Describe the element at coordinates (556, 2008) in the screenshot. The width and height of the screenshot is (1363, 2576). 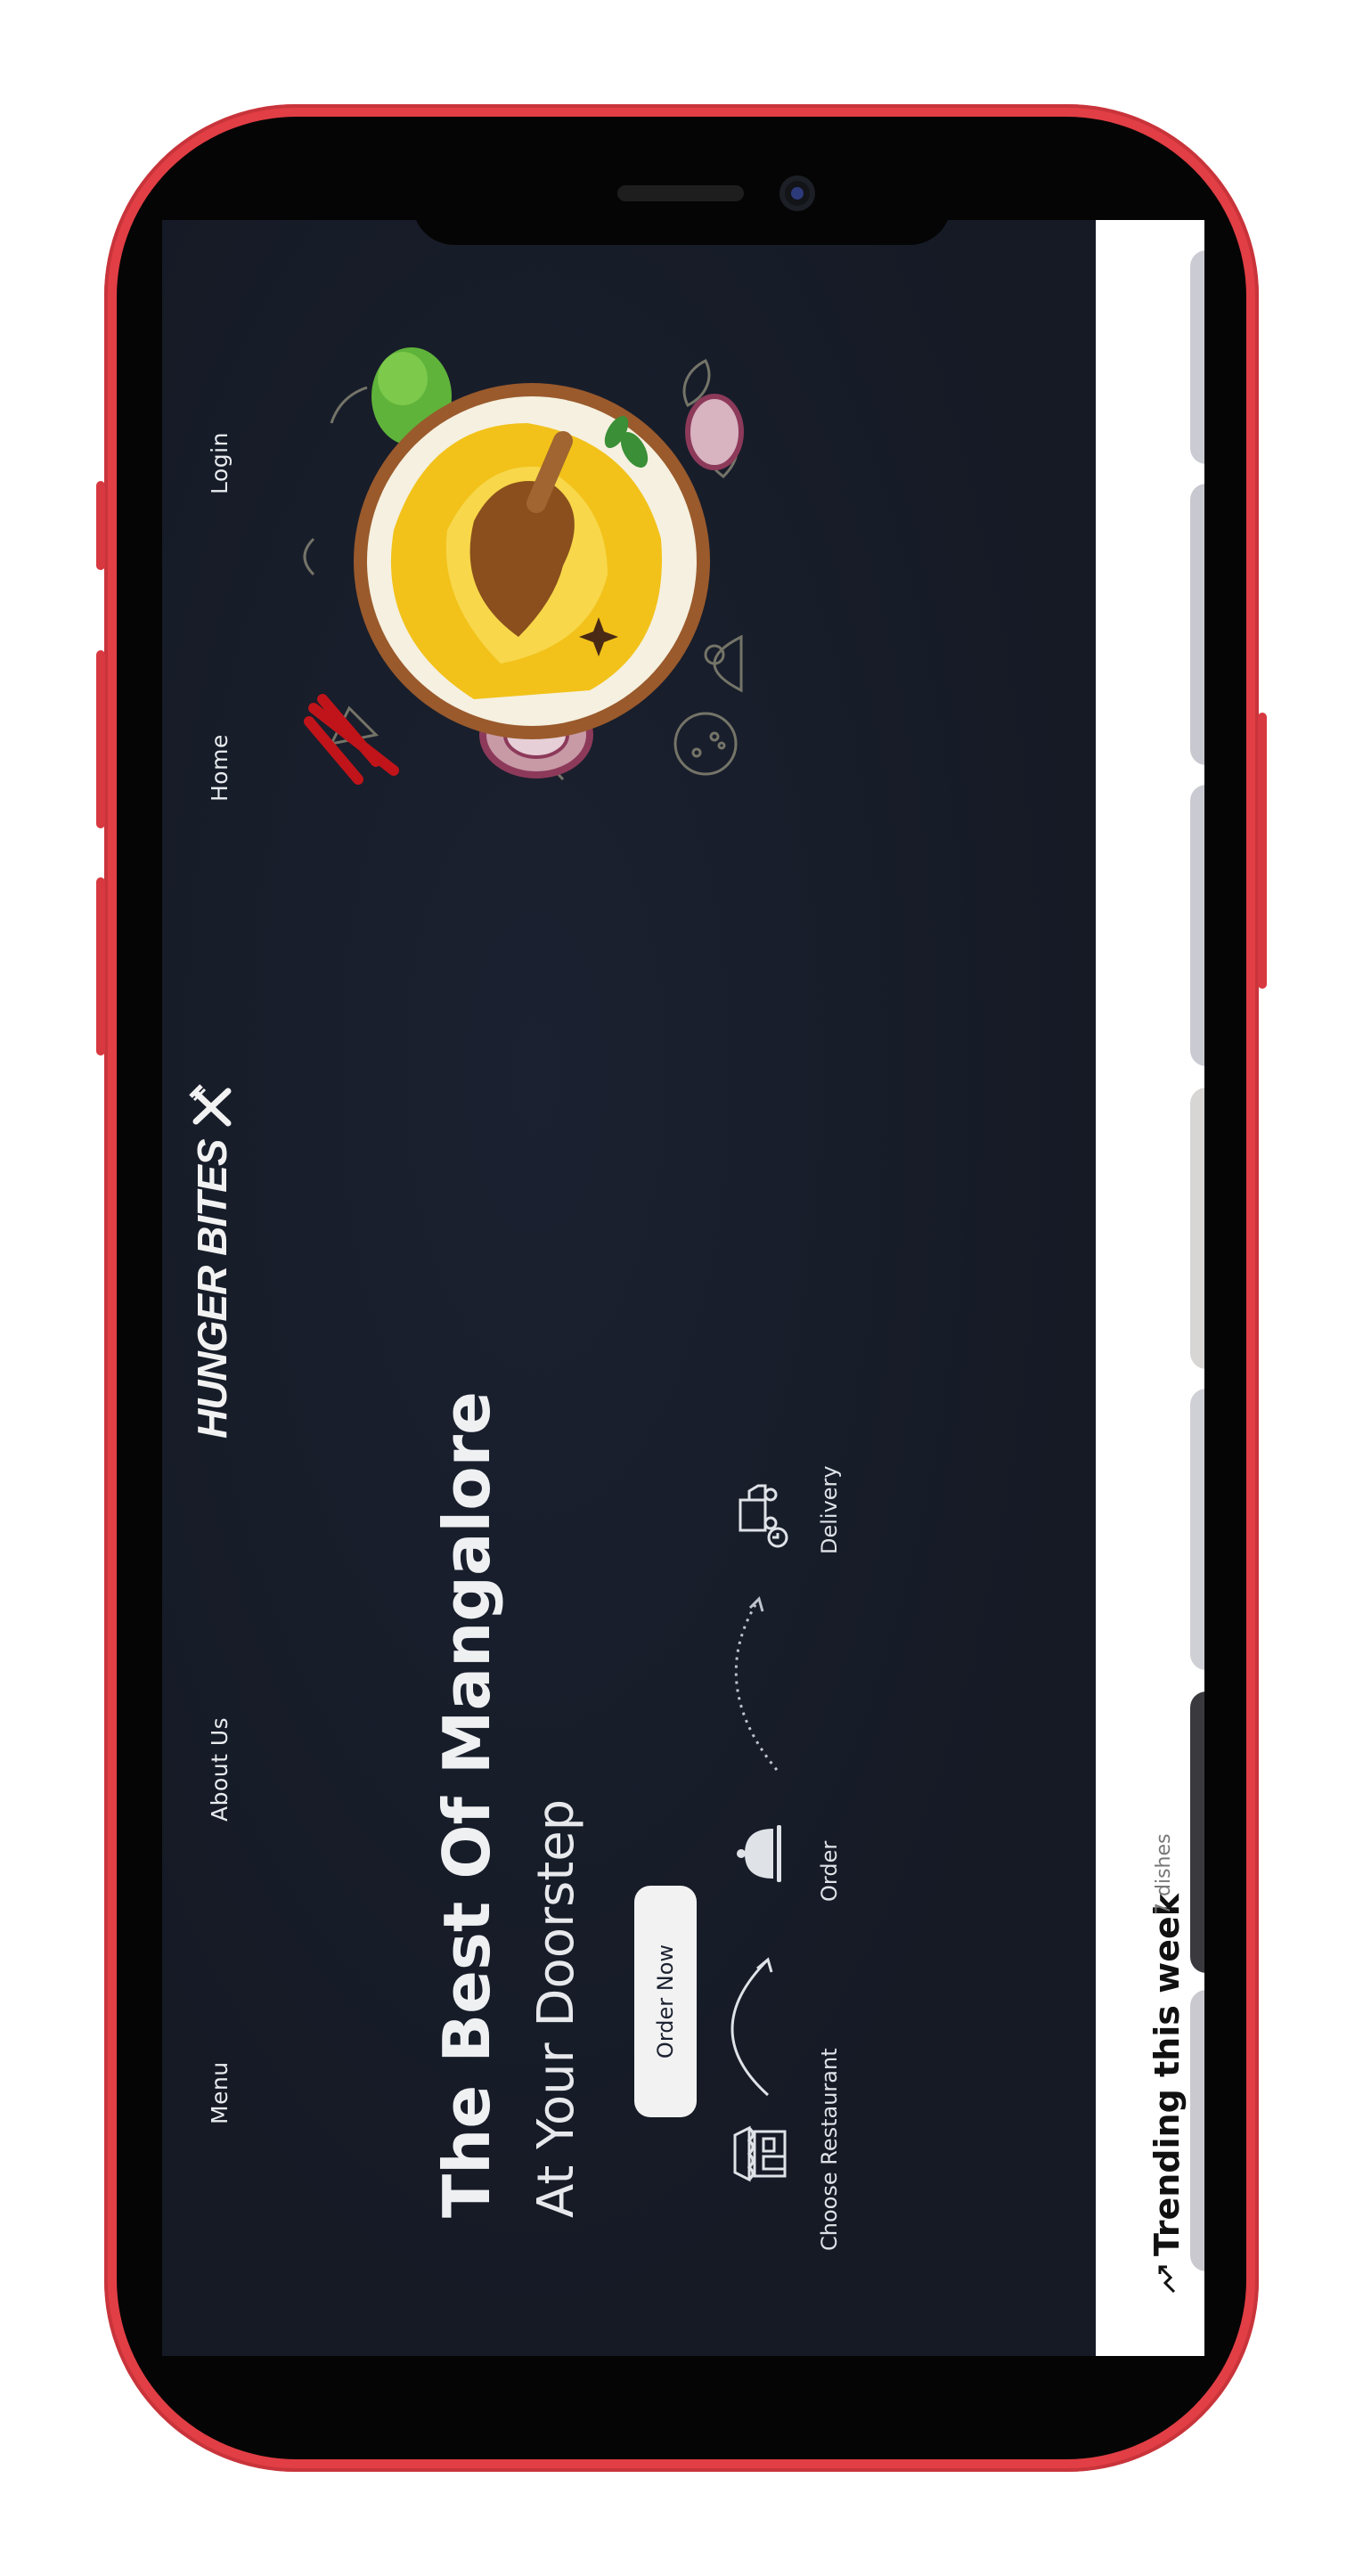
I see `hero-subtitle: At Your Doorstep` at that location.